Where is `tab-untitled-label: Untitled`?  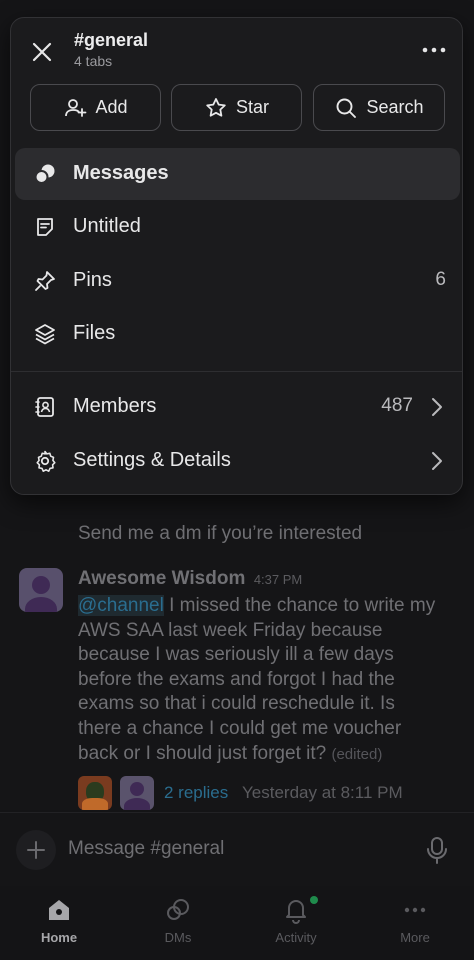 tab-untitled-label: Untitled is located at coordinates (107, 226).